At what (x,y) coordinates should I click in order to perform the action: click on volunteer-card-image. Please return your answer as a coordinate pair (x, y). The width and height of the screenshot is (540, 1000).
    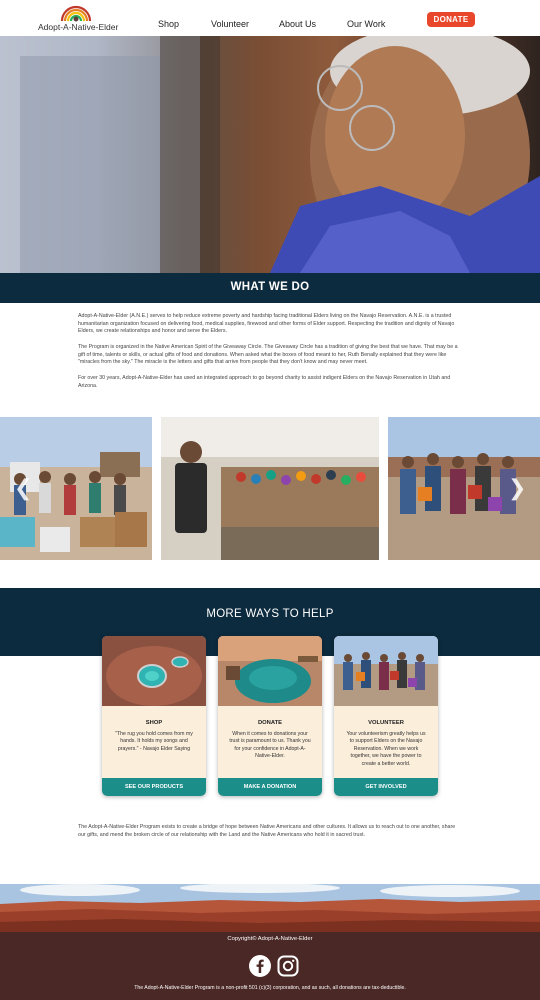
    Looking at the image, I should click on (386, 671).